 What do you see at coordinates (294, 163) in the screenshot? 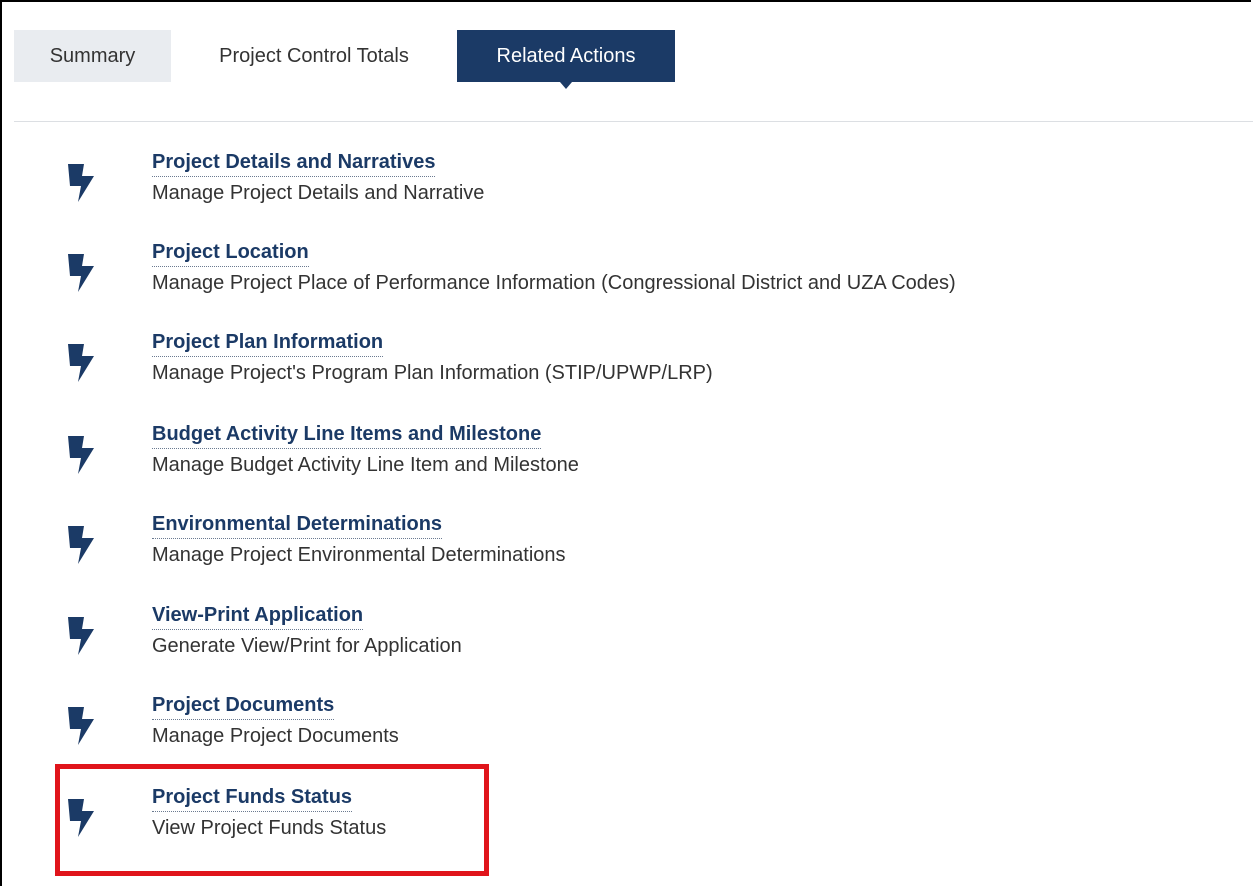
I see `action-link-project-details: Project Details and Narratives` at bounding box center [294, 163].